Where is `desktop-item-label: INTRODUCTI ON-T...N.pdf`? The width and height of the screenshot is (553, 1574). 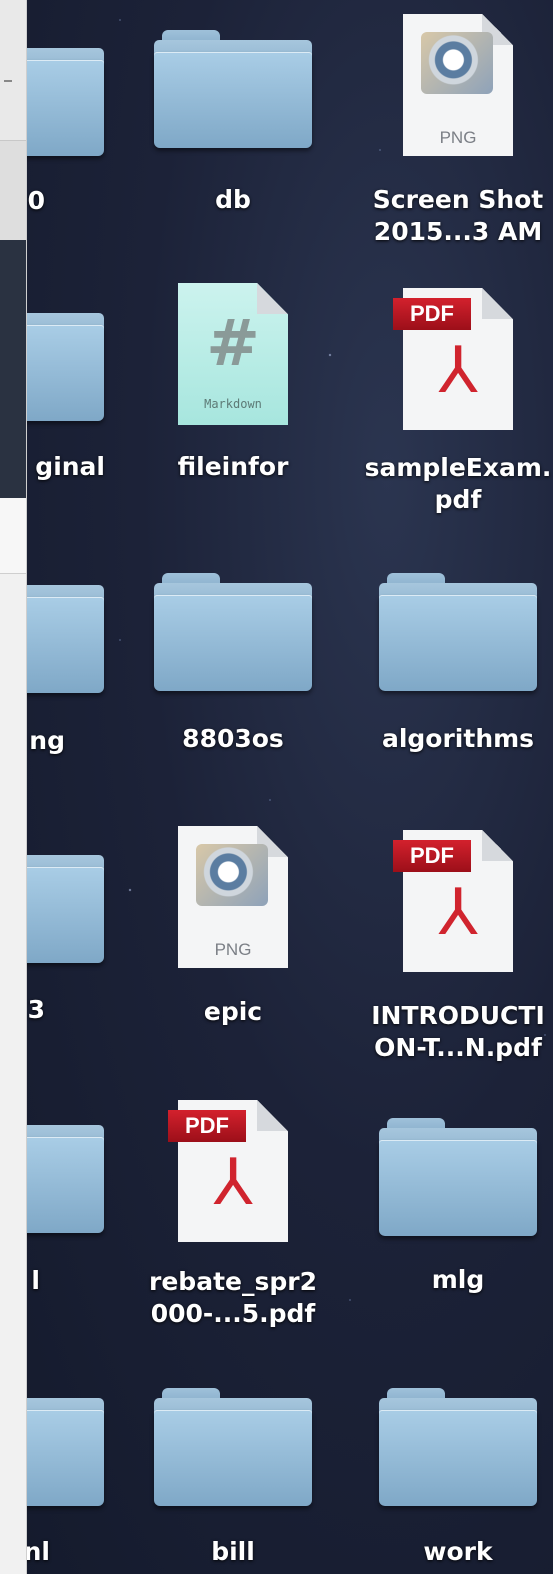 desktop-item-label: INTRODUCTI ON-T...N.pdf is located at coordinates (458, 1031).